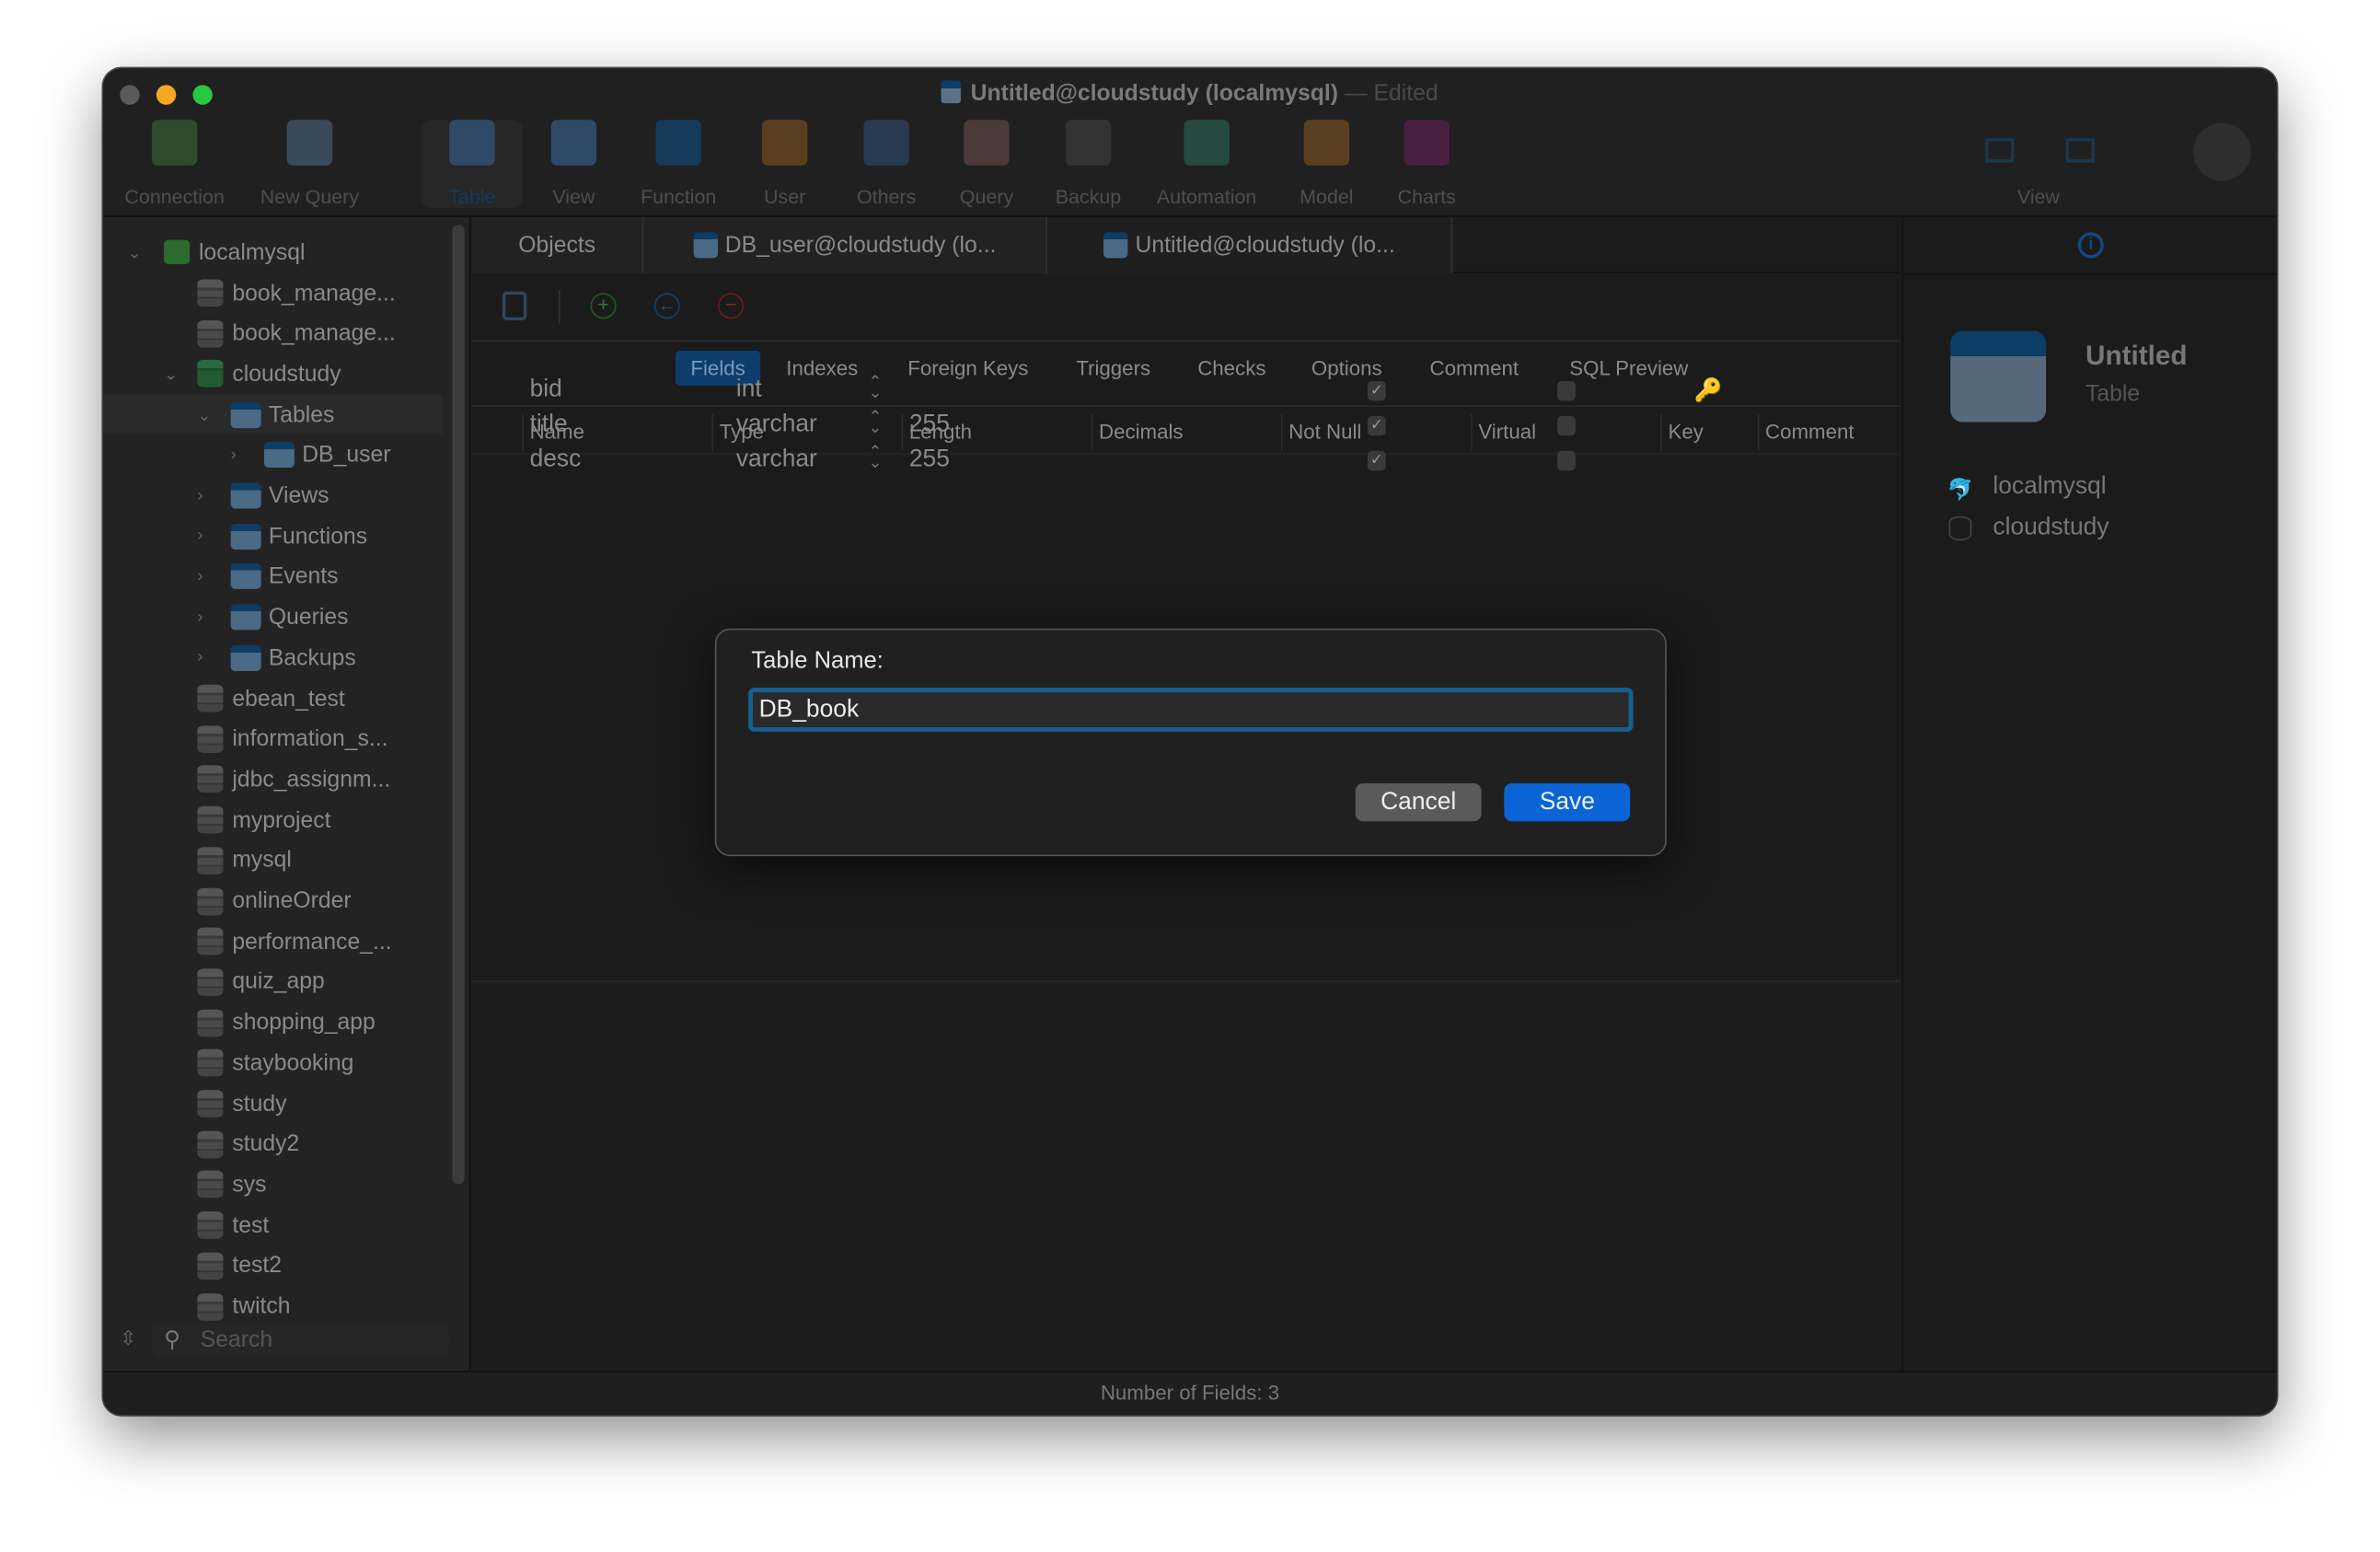  What do you see at coordinates (245, 536) in the screenshot?
I see `functions-icon` at bounding box center [245, 536].